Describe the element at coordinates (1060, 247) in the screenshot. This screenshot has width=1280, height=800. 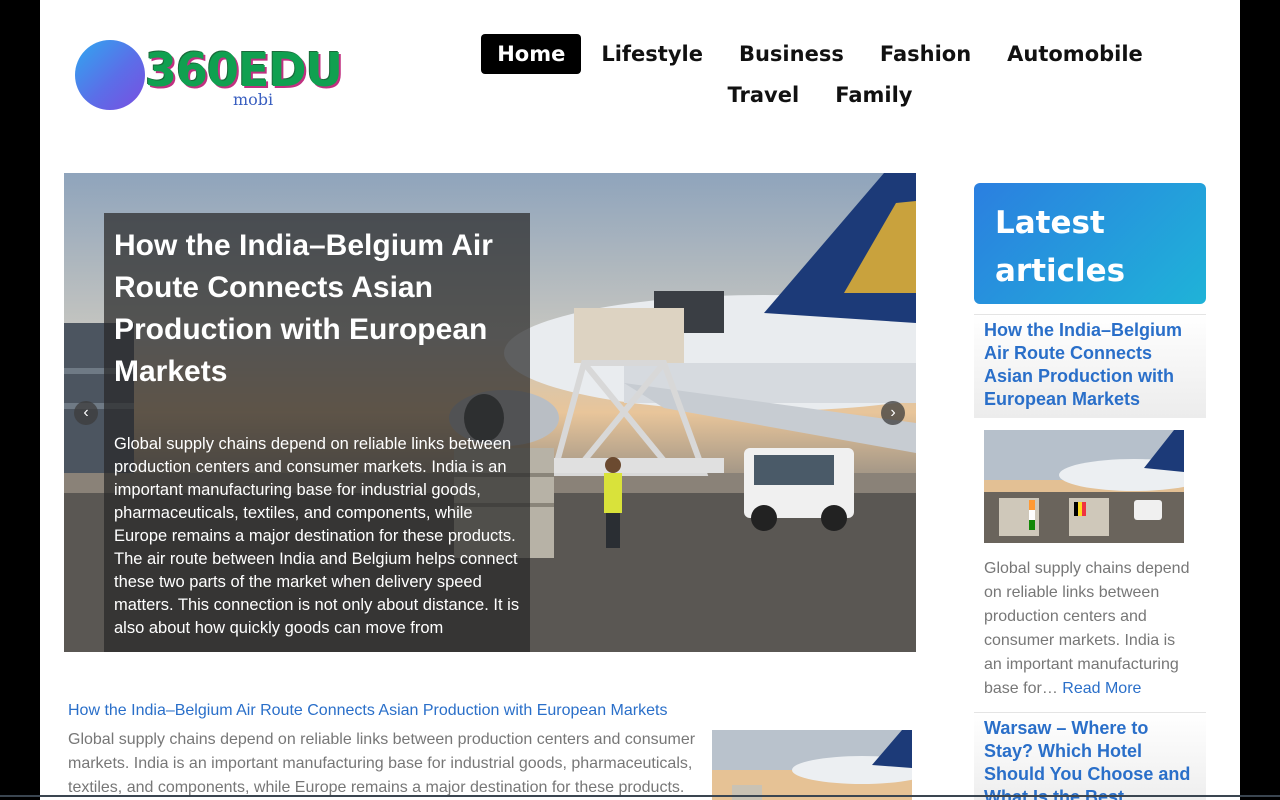
I see `widget-heading: Latest articles` at that location.